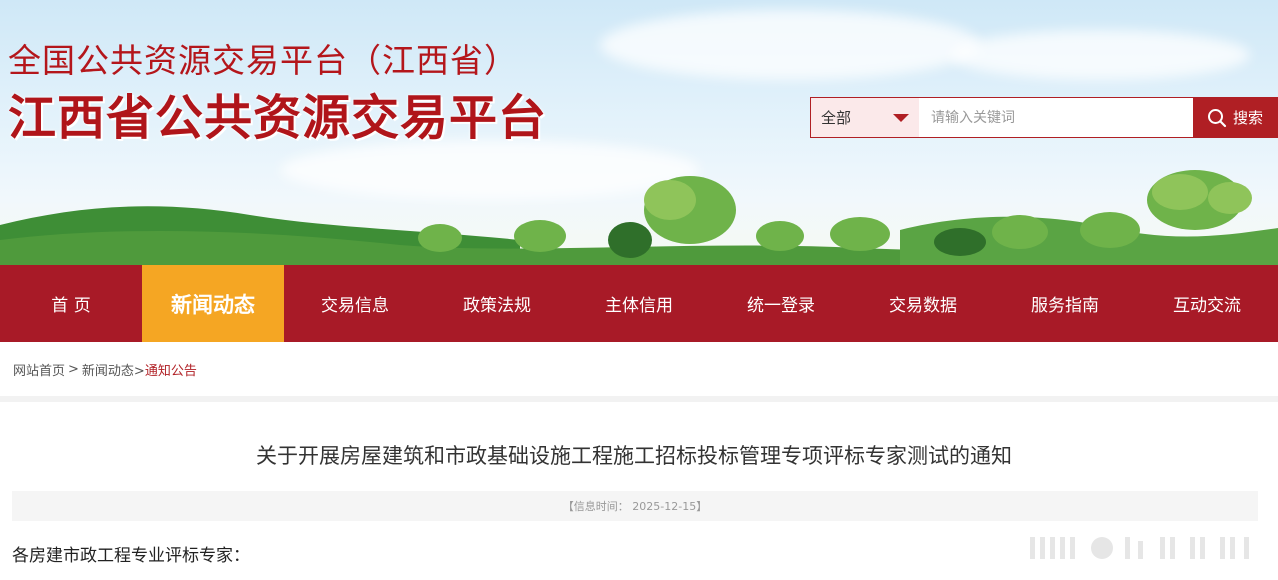 This screenshot has height=580, width=1278. I want to click on search-category-select: 全部, so click(865, 117).